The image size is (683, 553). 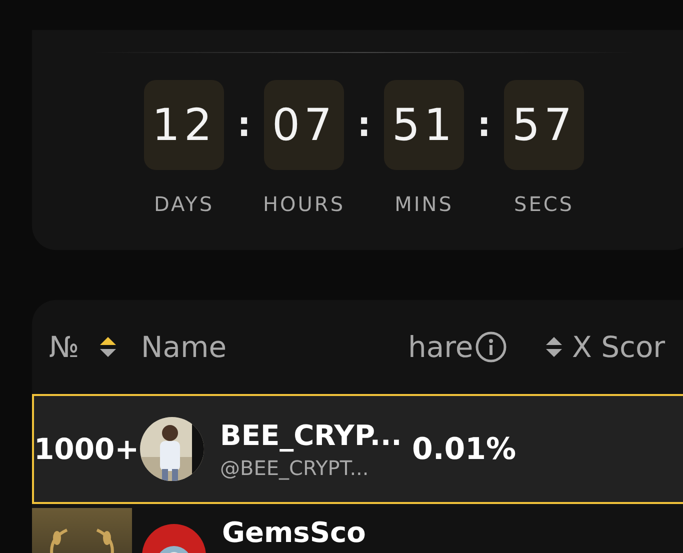 I want to click on countdown-value: 12, so click(x=184, y=125).